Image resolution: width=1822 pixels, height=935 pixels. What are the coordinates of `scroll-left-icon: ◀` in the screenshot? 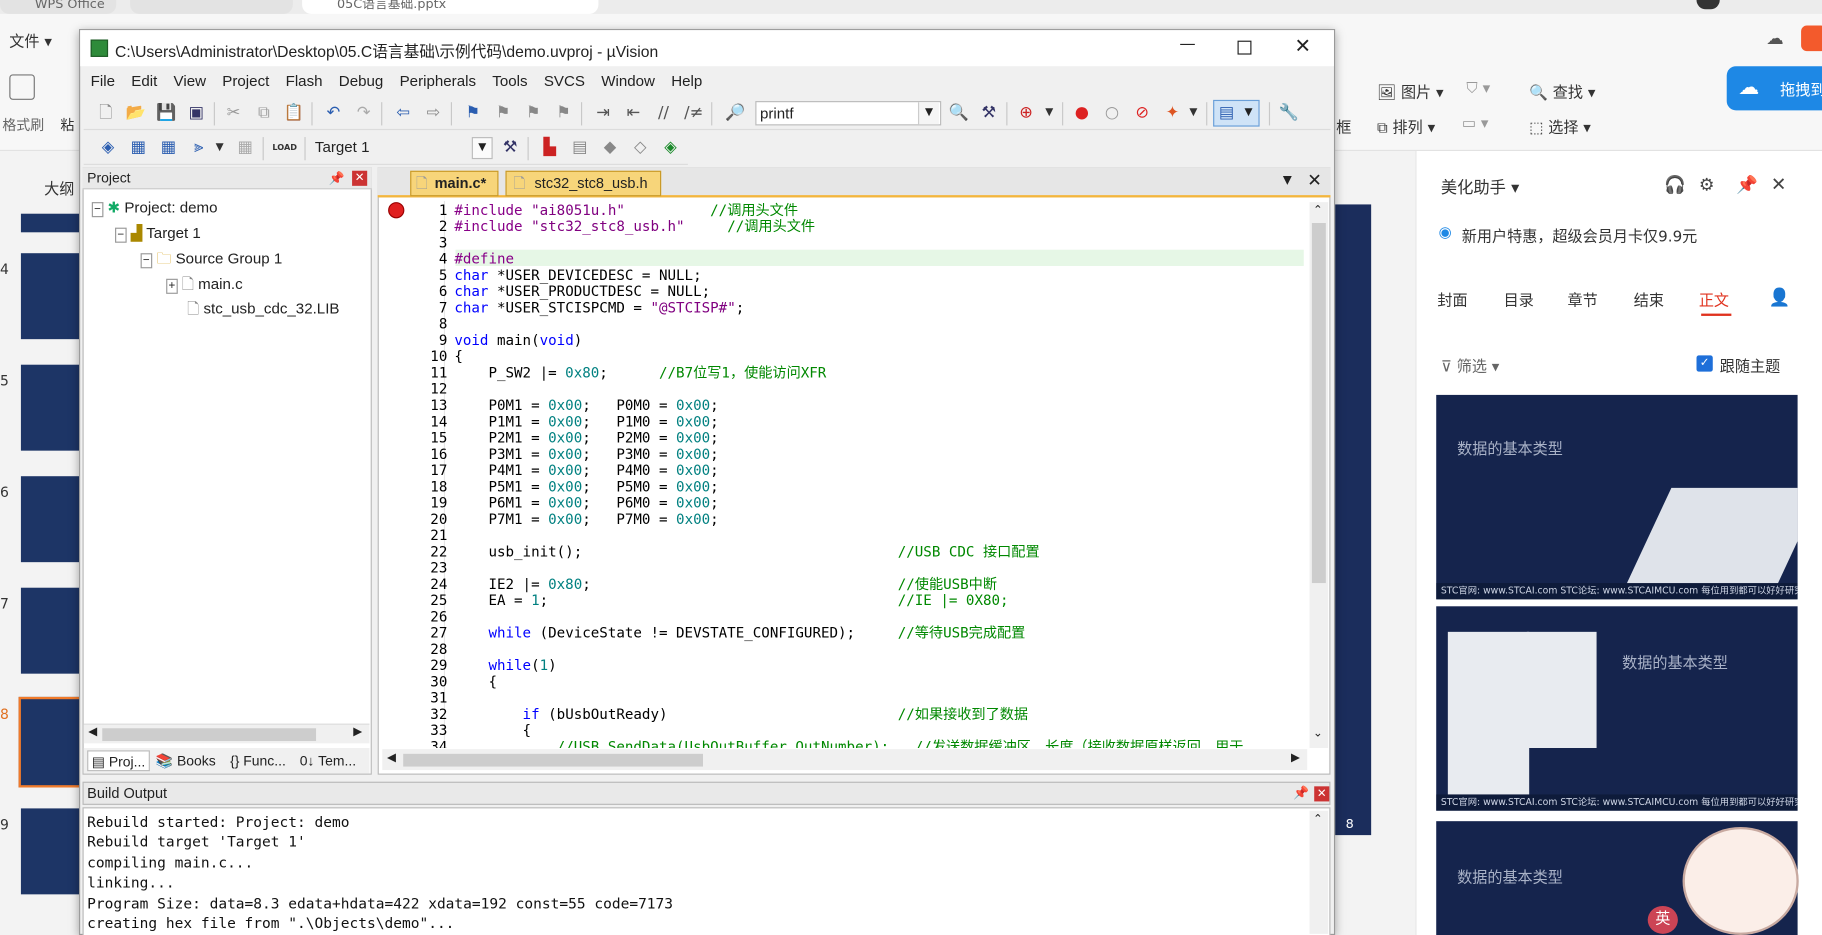 It's located at (391, 757).